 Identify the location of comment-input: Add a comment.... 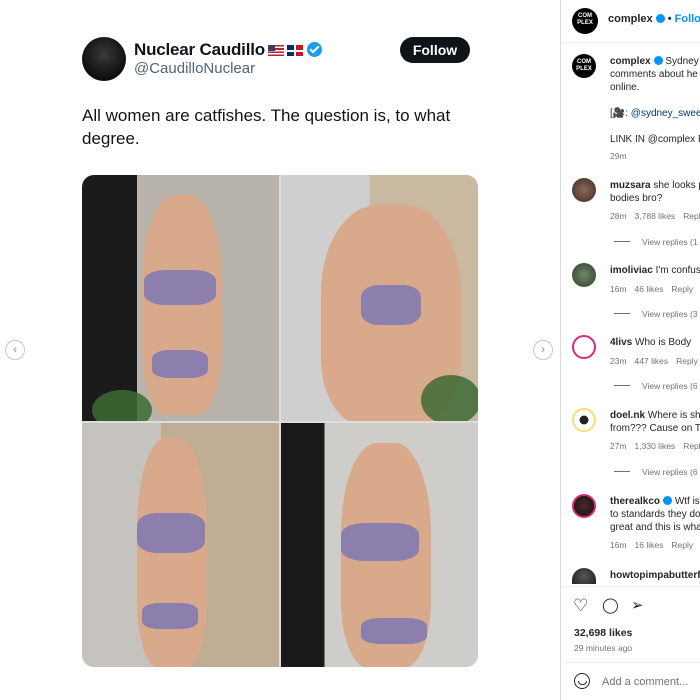
(645, 682).